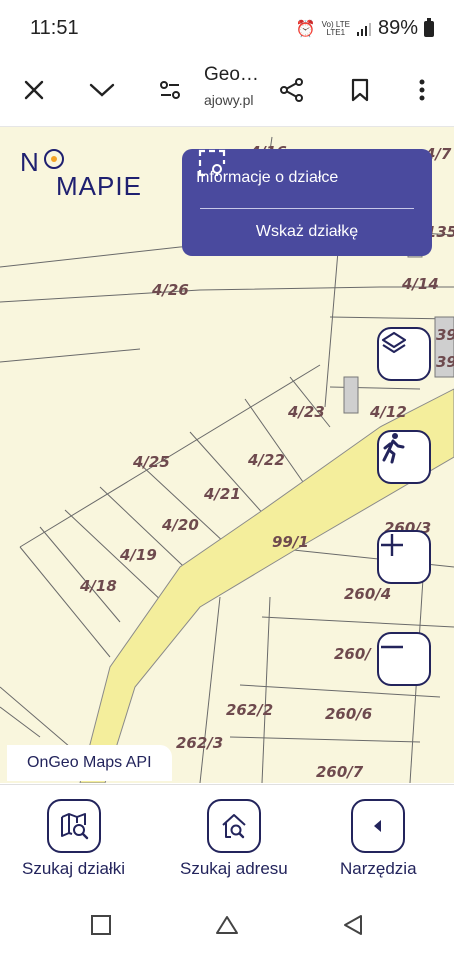 This screenshot has height=960, width=454. I want to click on api-attribution: OnGeo Maps API, so click(89, 763).